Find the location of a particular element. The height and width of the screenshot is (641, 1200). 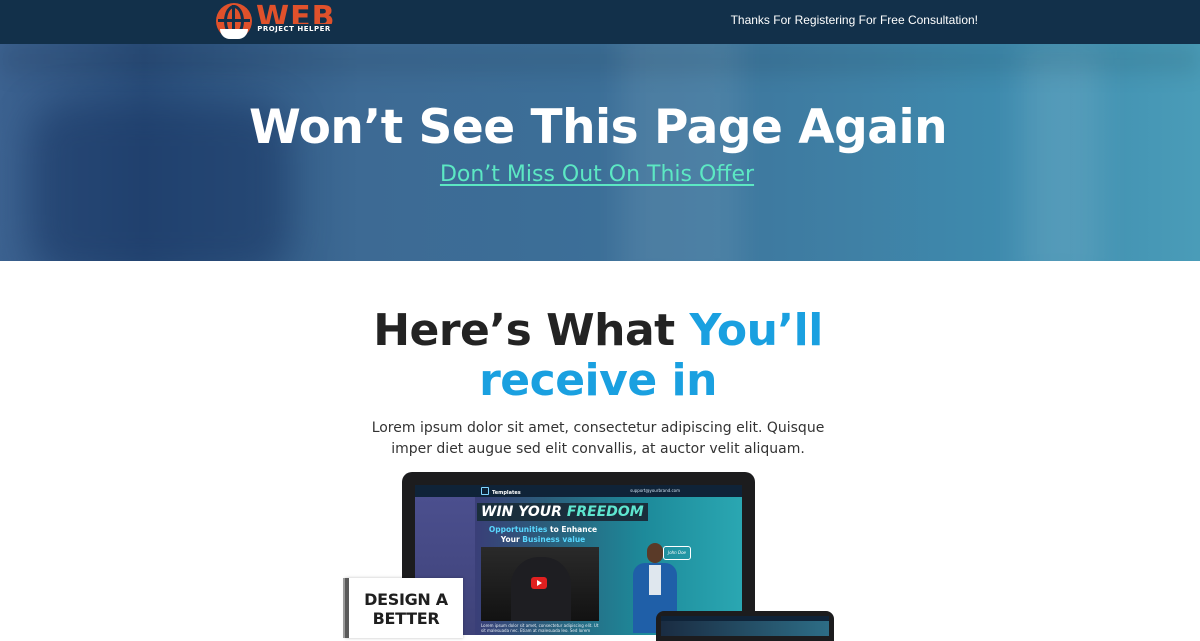

play-icon is located at coordinates (539, 583).